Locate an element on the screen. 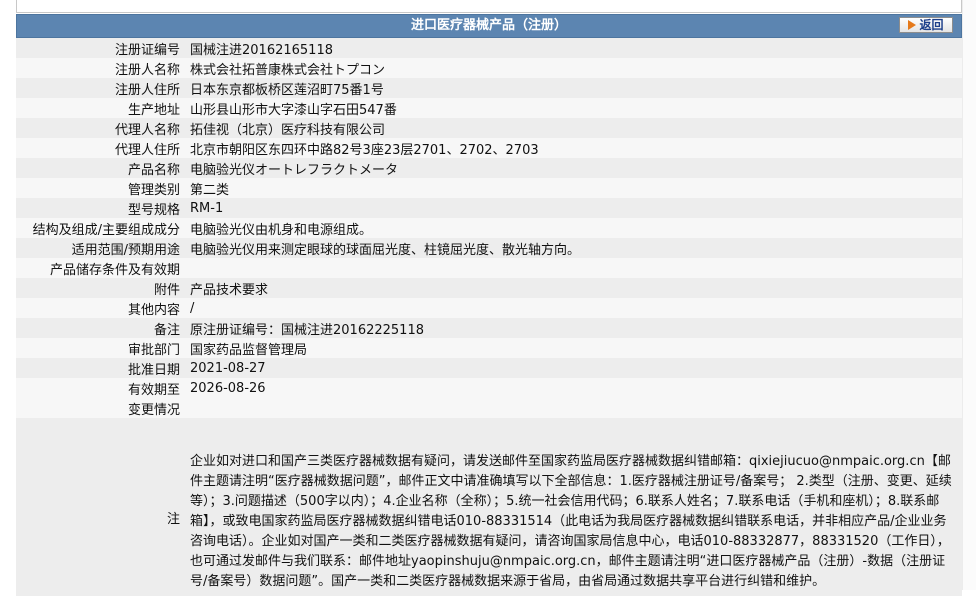 The height and width of the screenshot is (596, 976). table-row: 有效期至 2026-08-26 is located at coordinates (489, 388).